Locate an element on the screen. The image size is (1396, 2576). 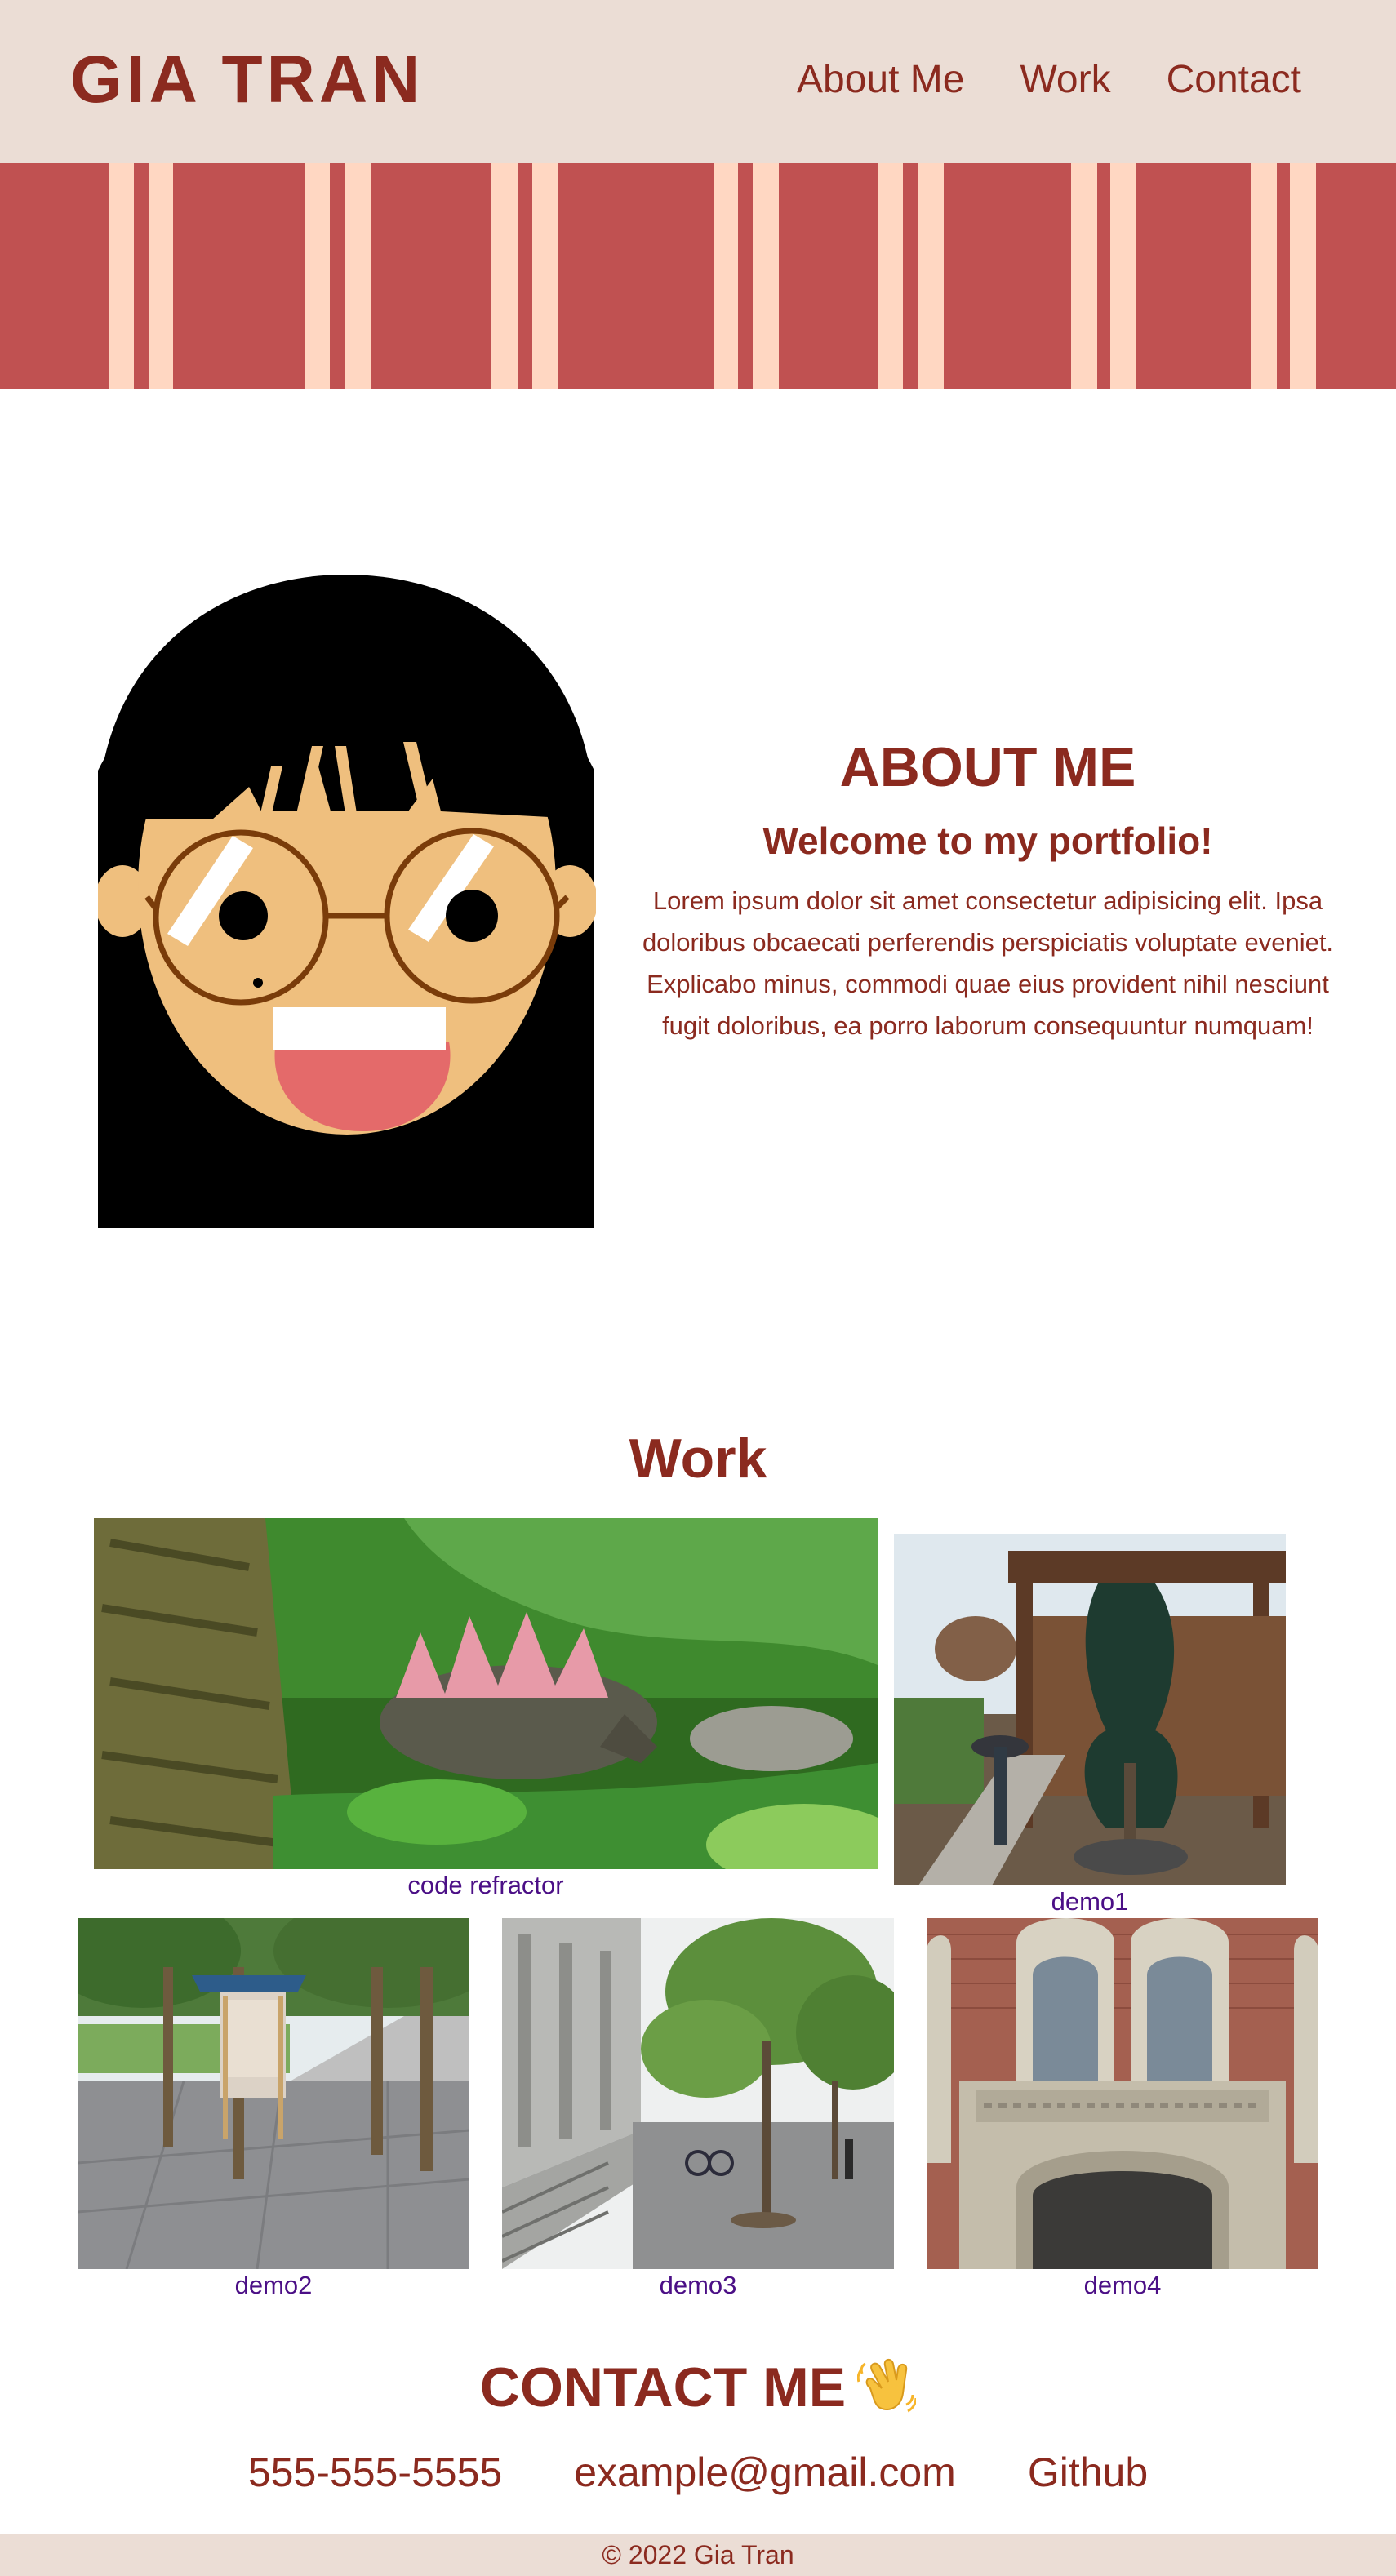
main-nav: About Me Work Contact is located at coordinates (1021, 80).